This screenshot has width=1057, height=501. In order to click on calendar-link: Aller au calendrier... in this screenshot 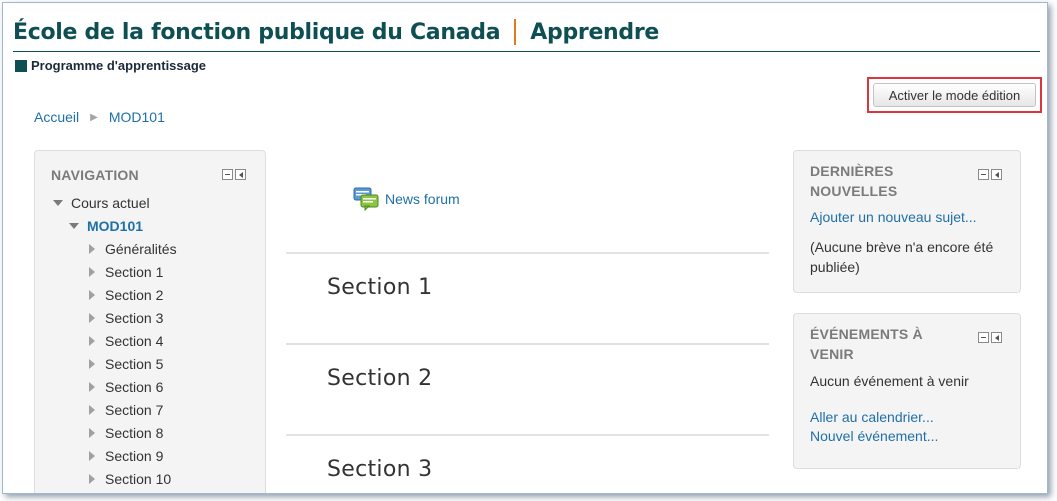, I will do `click(908, 417)`.